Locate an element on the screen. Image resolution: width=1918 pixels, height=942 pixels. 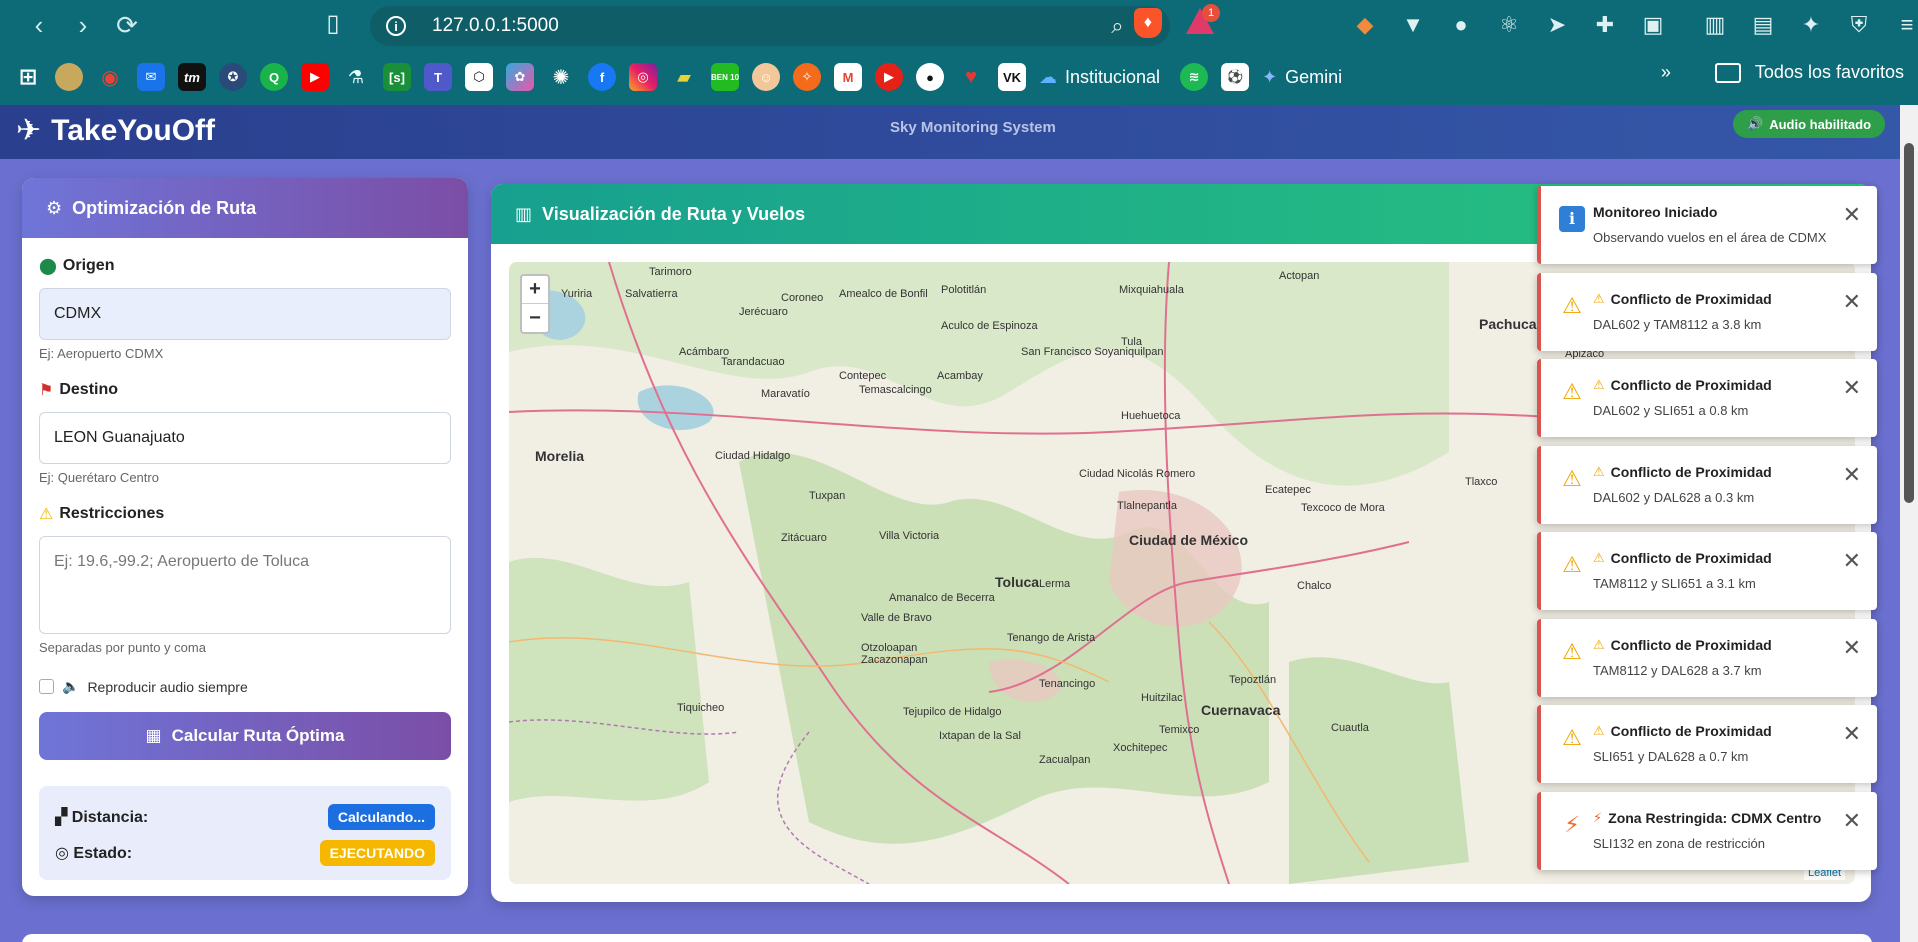
extension-search-icon: ▣ is located at coordinates (1653, 25).